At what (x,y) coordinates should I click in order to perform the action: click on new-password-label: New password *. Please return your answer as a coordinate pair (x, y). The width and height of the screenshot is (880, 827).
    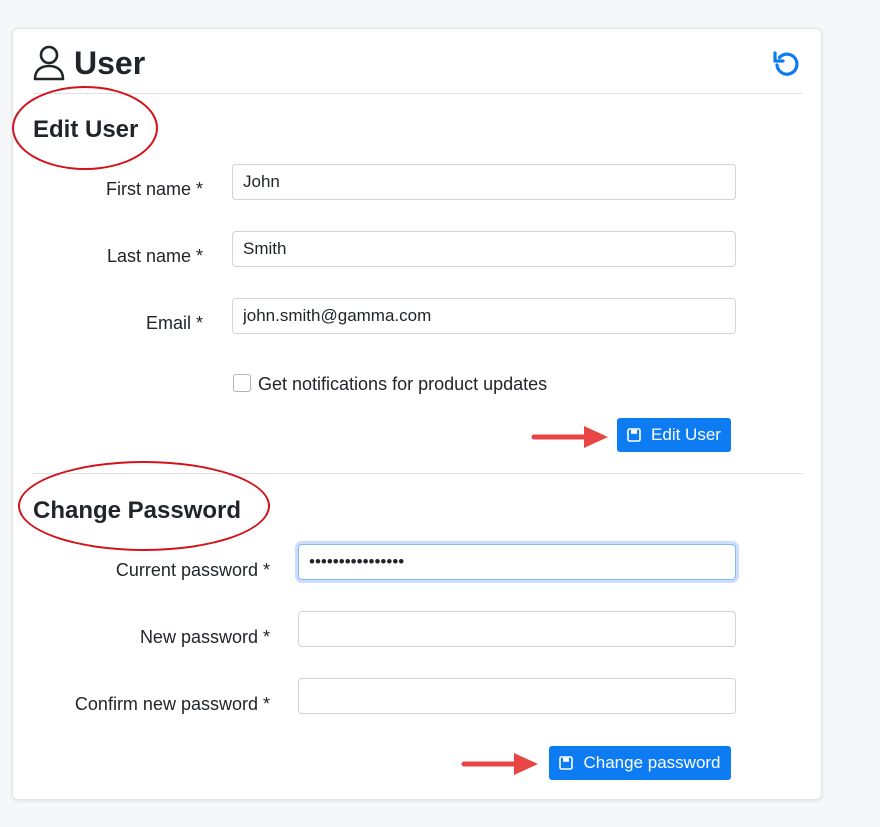
    Looking at the image, I should click on (204, 637).